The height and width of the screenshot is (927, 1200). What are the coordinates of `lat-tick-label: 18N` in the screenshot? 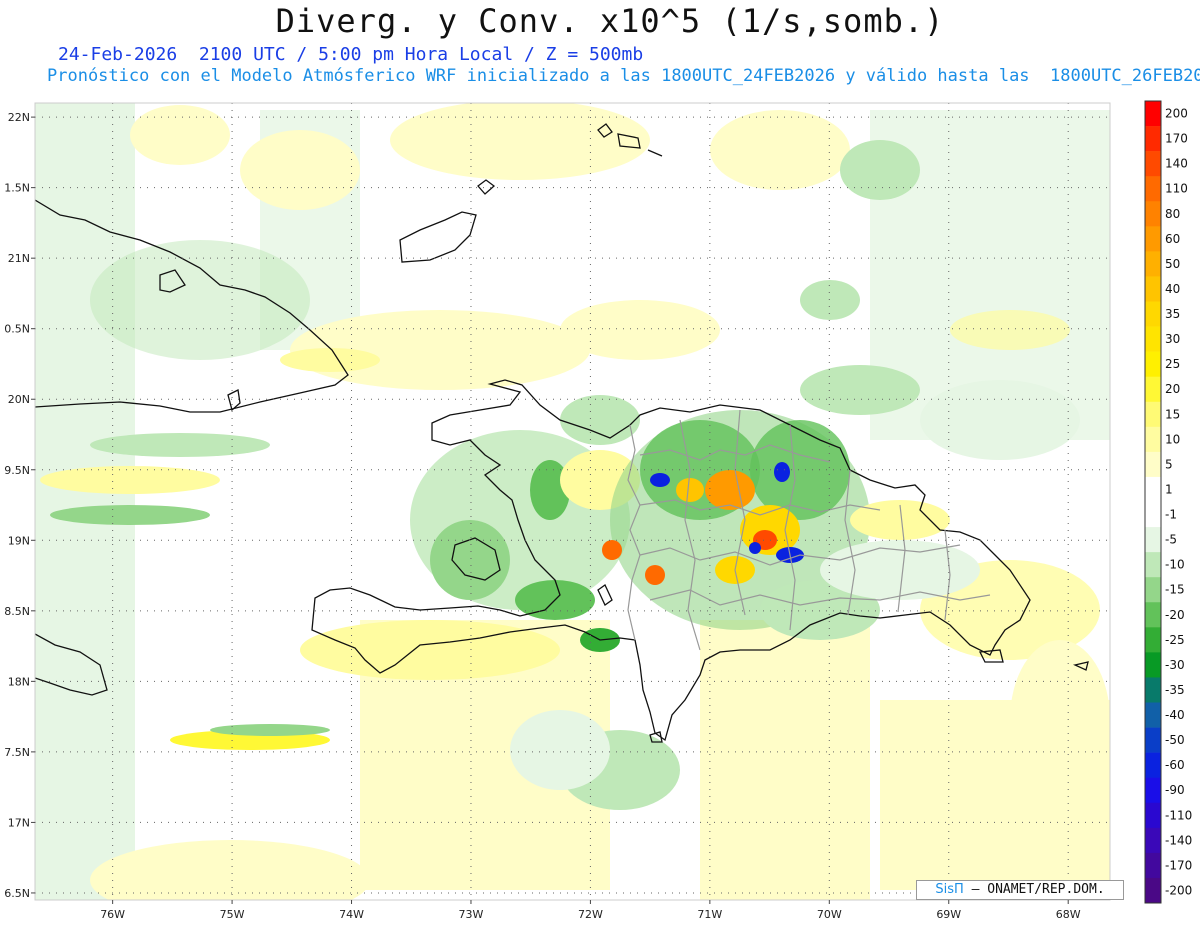 It's located at (19, 681).